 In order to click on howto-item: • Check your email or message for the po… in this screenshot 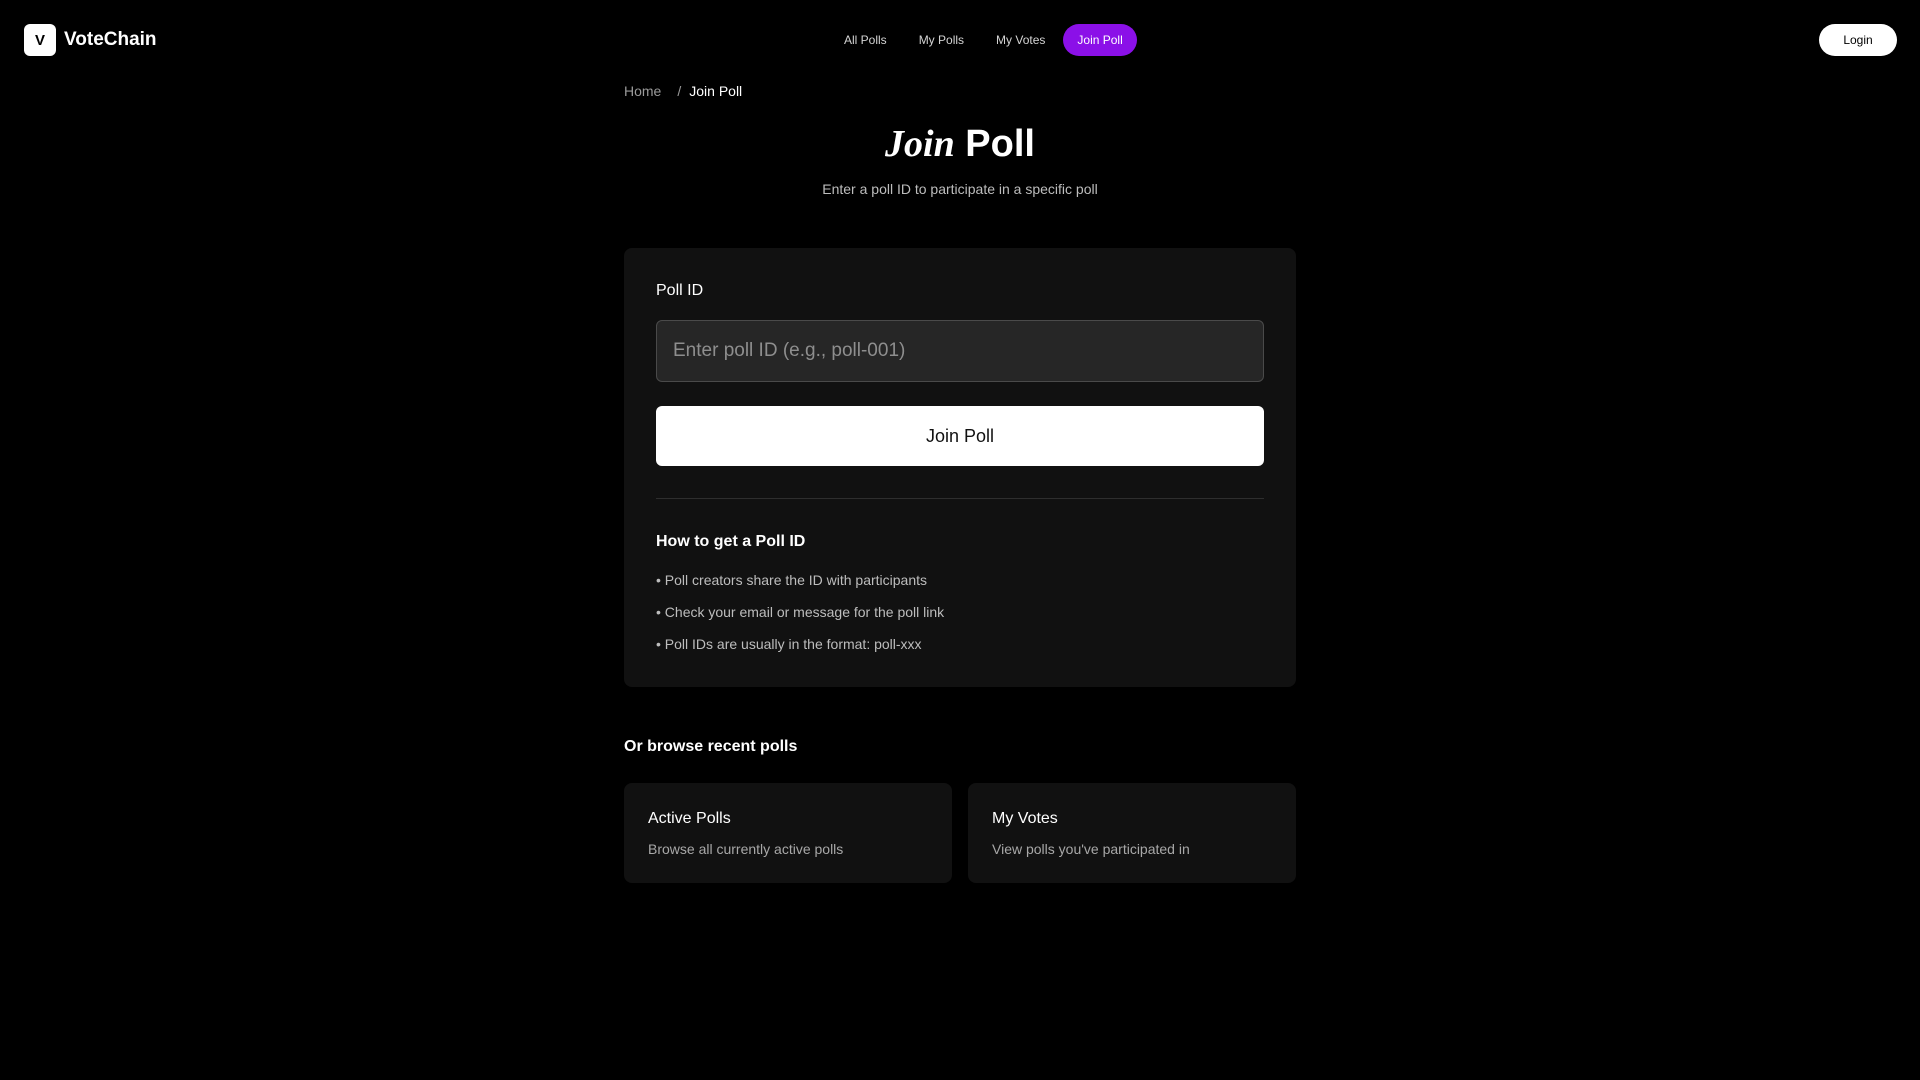, I will do `click(800, 612)`.